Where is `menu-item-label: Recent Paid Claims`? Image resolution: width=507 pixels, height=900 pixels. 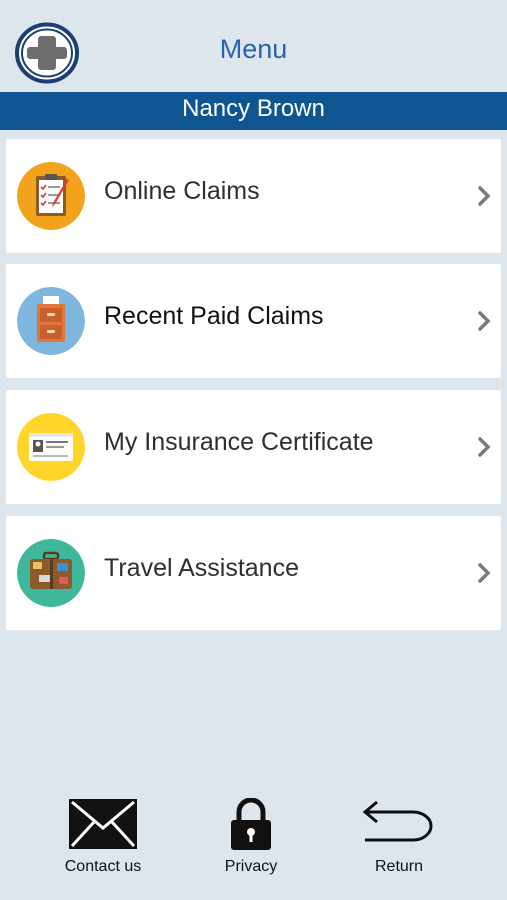 menu-item-label: Recent Paid Claims is located at coordinates (214, 316).